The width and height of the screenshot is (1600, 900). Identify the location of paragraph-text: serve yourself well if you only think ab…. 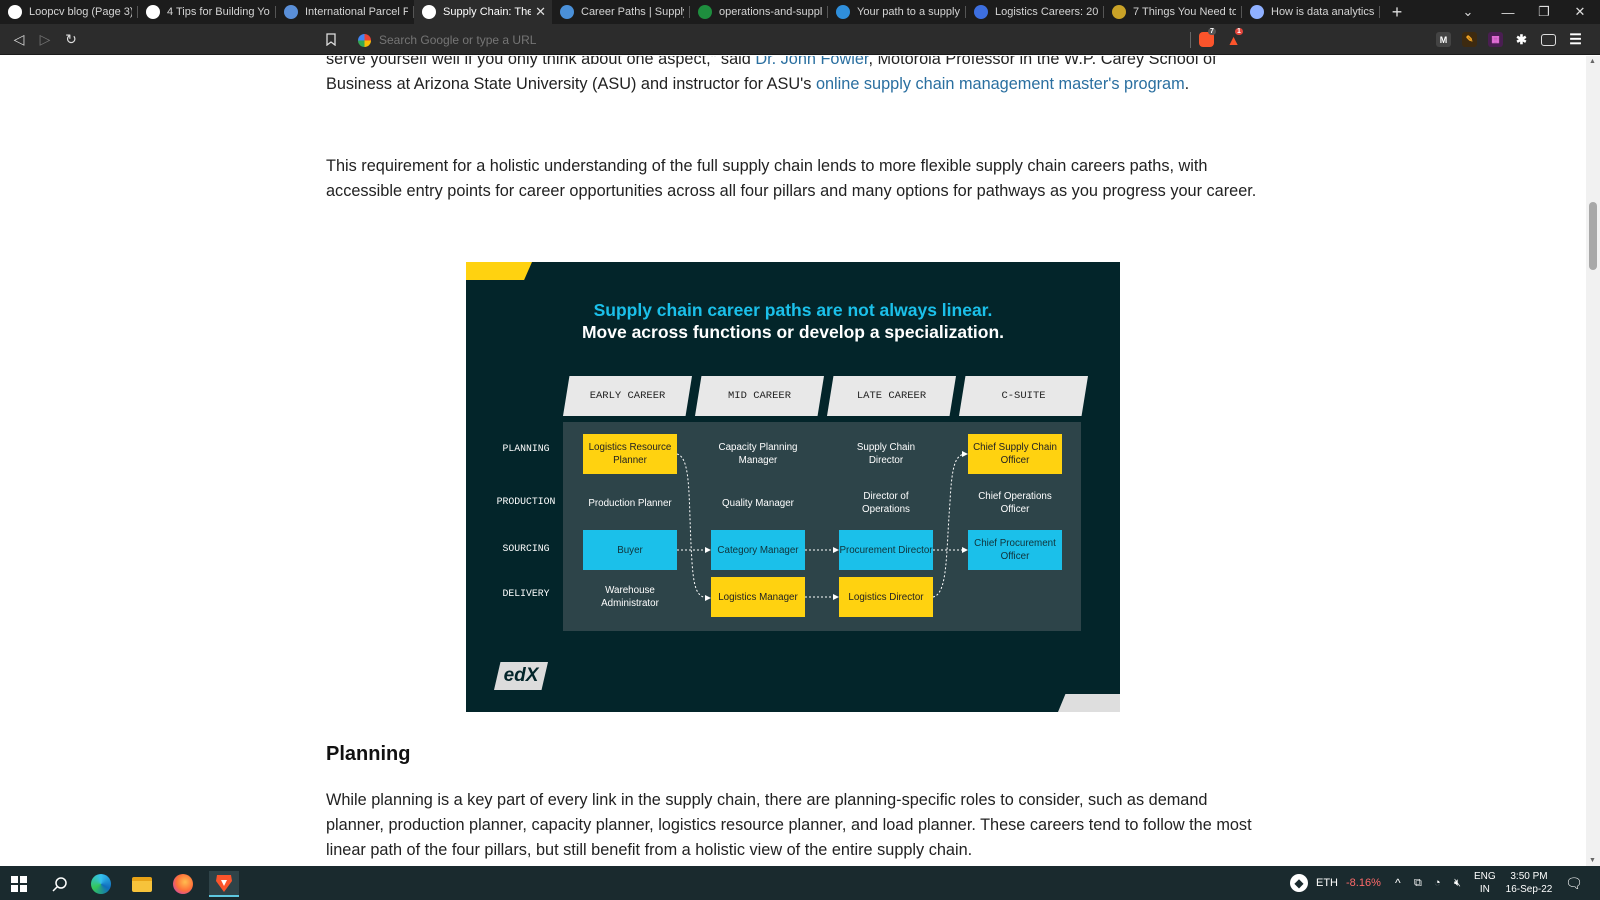
(541, 62).